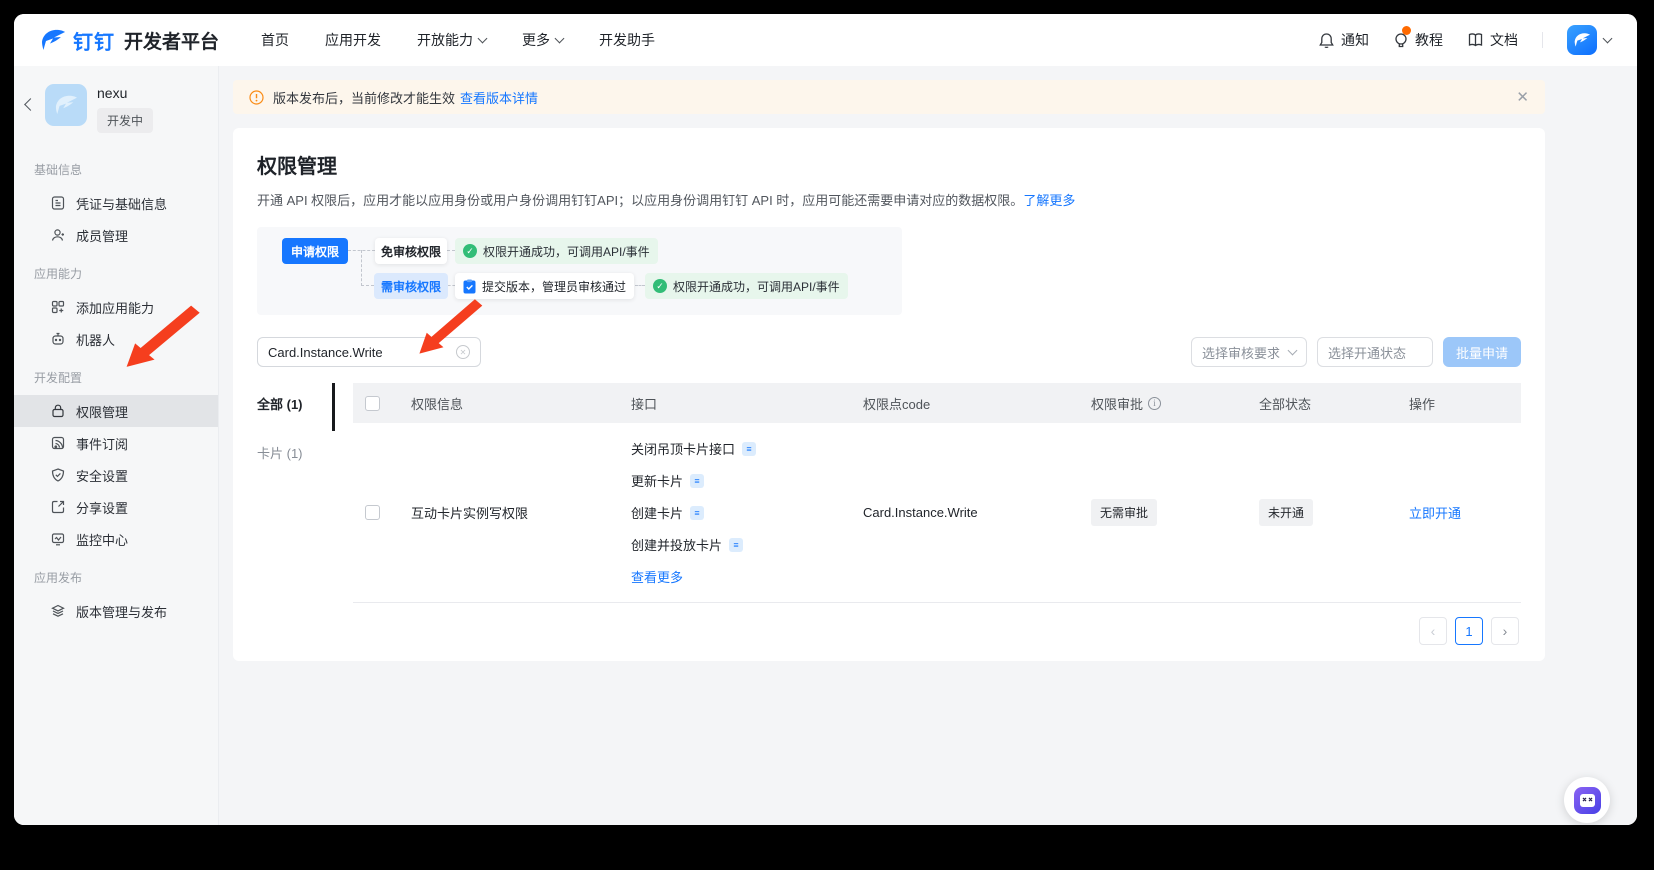 The height and width of the screenshot is (870, 1654). I want to click on sidebar-item-version-release: 版本管理与发布, so click(116, 611).